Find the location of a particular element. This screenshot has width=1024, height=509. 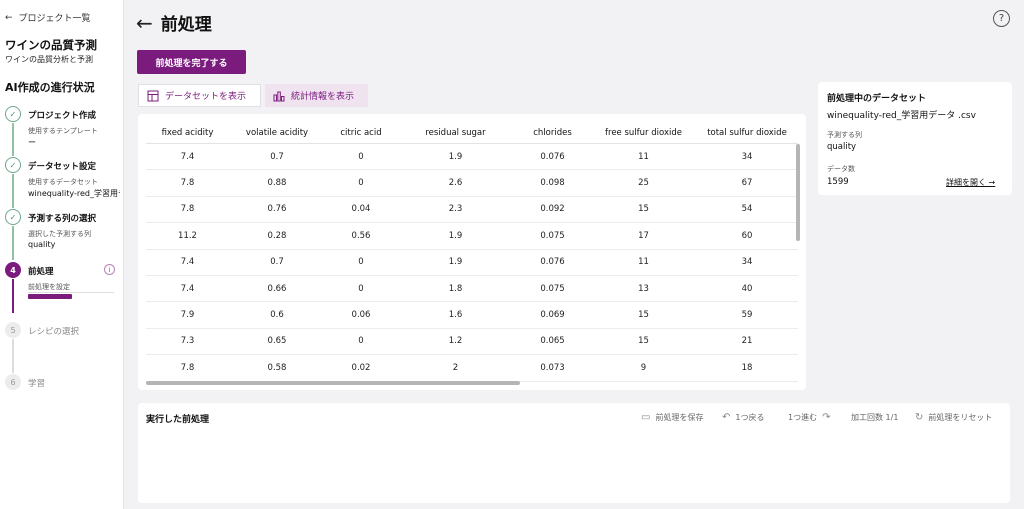

table-cell: 25 is located at coordinates (643, 183).